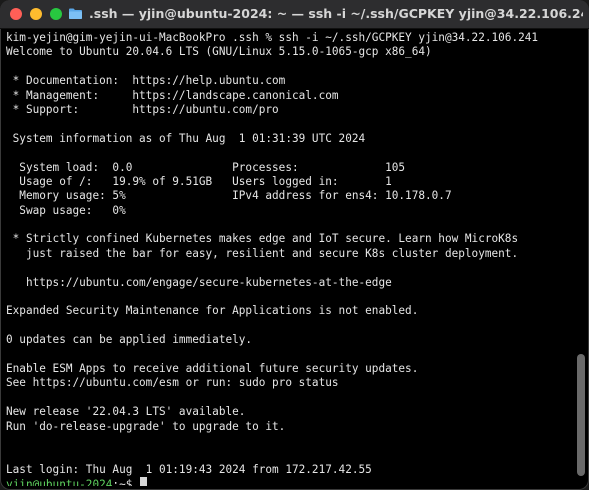 The height and width of the screenshot is (490, 589). Describe the element at coordinates (66, 210) in the screenshot. I see `terminal-line: Swap usage: 0%` at that location.